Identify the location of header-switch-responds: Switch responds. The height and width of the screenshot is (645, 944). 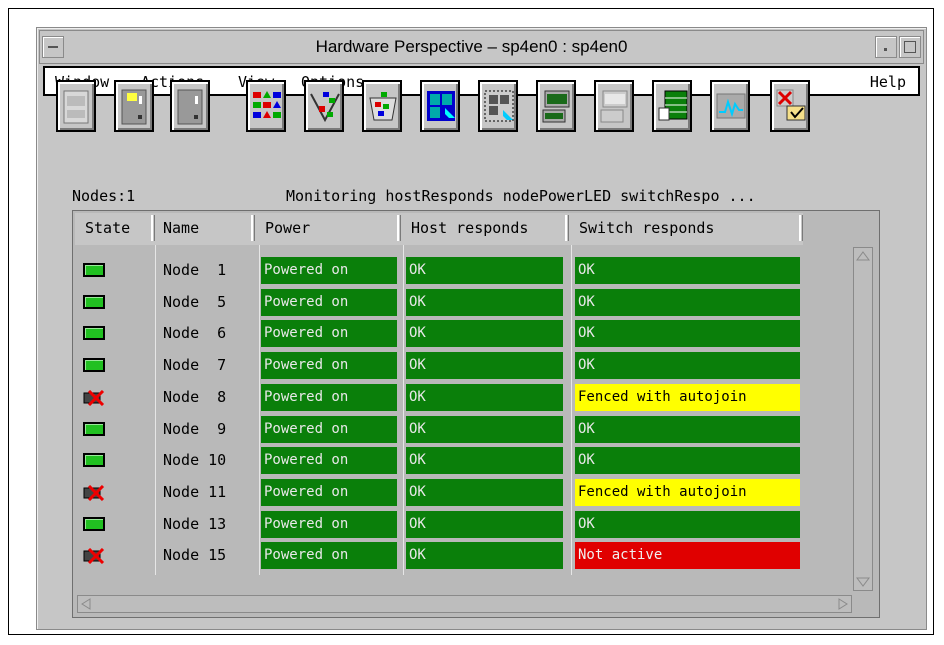
(646, 228).